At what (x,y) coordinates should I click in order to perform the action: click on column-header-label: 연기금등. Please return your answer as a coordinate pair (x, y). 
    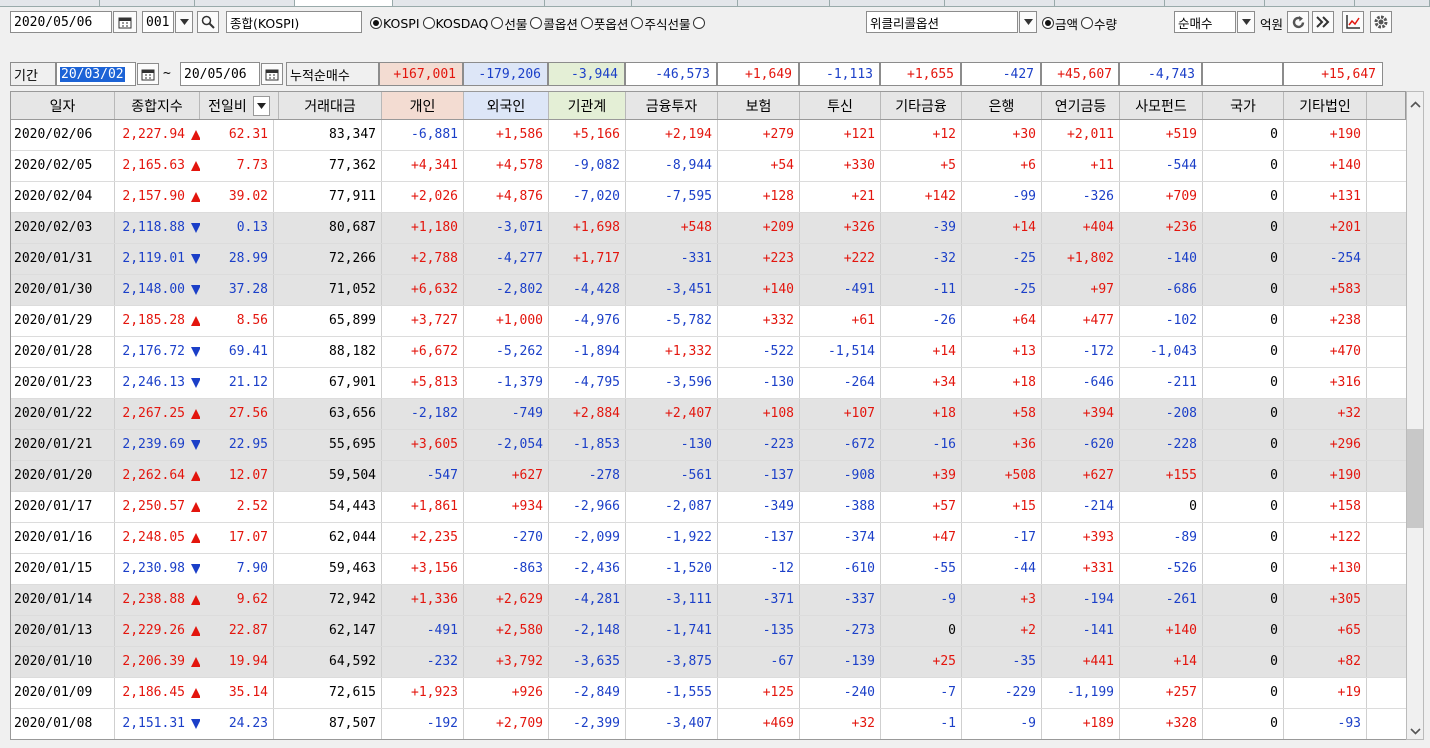
    Looking at the image, I should click on (1080, 106).